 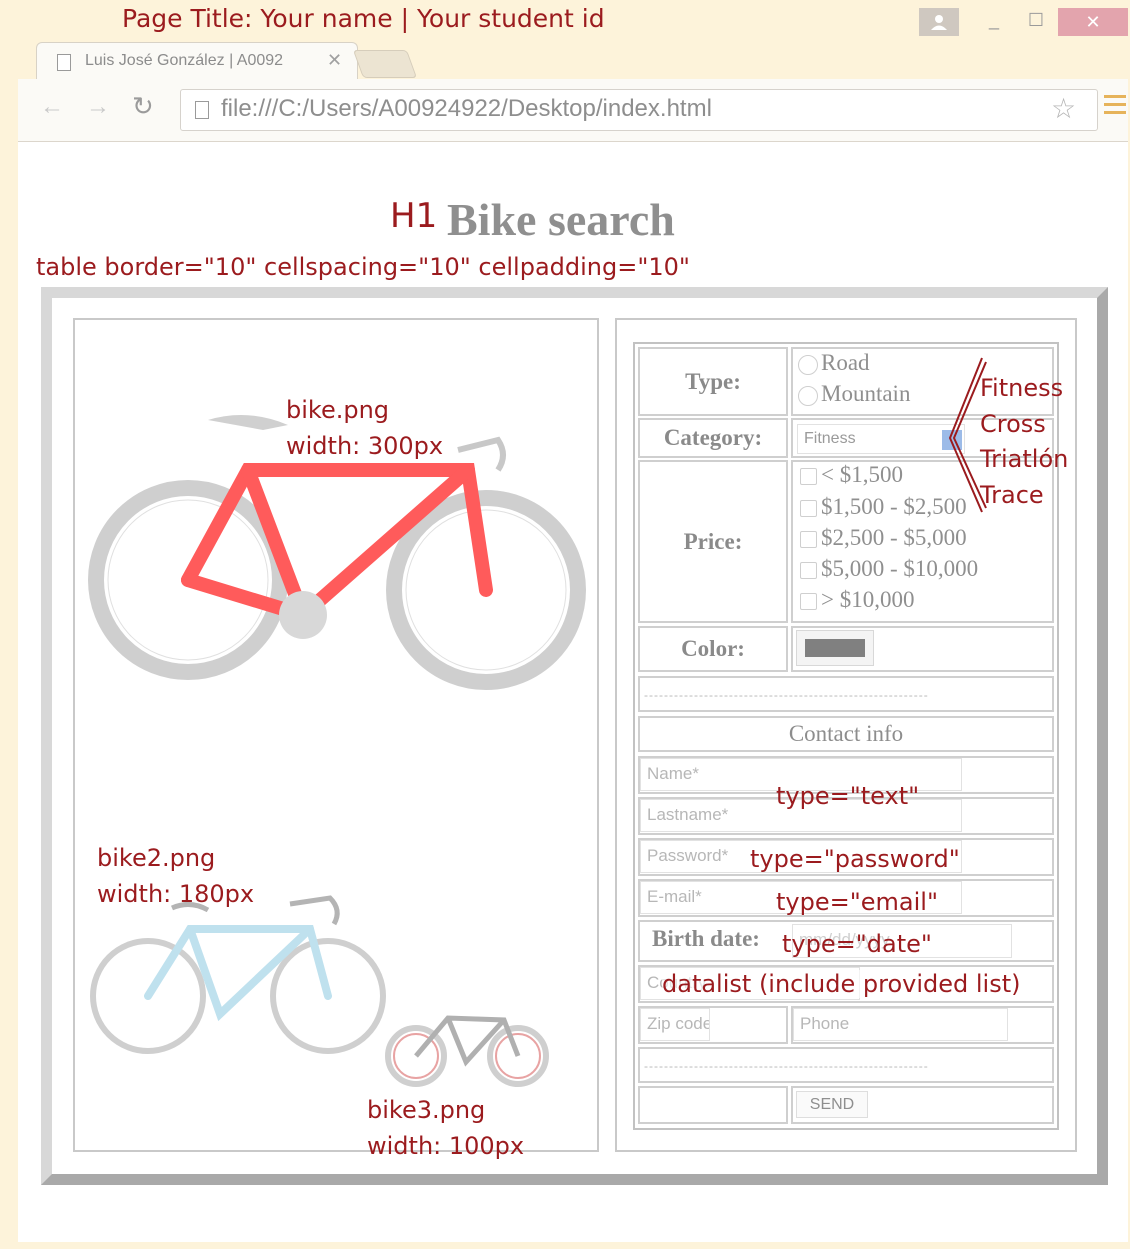 What do you see at coordinates (706, 938) in the screenshot?
I see `birth-date-label: Birth date:` at bounding box center [706, 938].